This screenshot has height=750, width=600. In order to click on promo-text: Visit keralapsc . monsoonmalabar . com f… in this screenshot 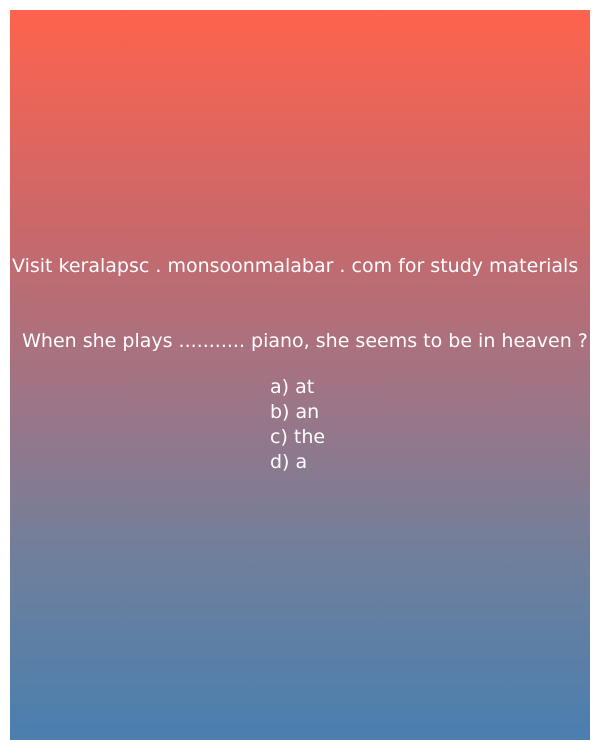, I will do `click(295, 266)`.